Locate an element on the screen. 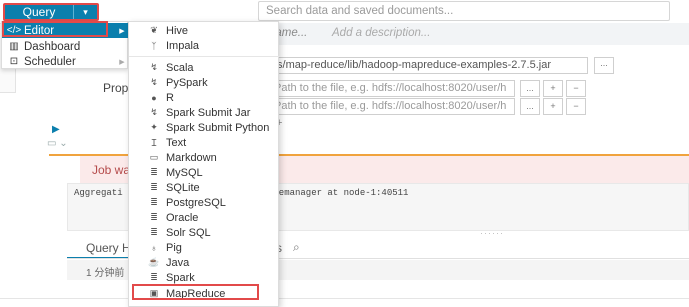 Image resolution: width=689 pixels, height=307 pixels. submenu-item-label: Oracle is located at coordinates (182, 217).